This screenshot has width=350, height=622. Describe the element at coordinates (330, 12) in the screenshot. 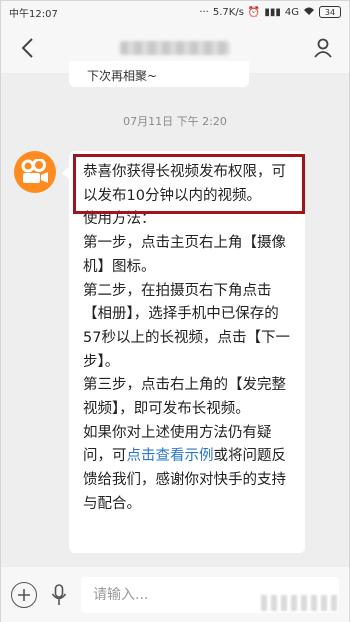

I see `battery-indicator: 34` at that location.